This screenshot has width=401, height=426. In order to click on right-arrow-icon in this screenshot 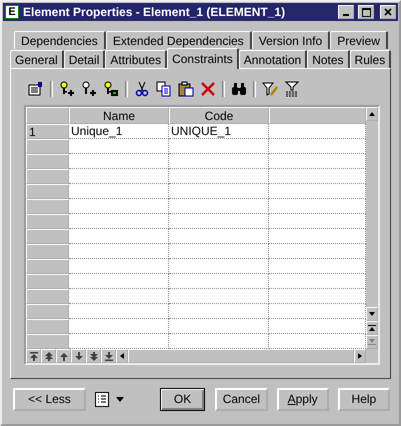, I will do `click(360, 356)`.